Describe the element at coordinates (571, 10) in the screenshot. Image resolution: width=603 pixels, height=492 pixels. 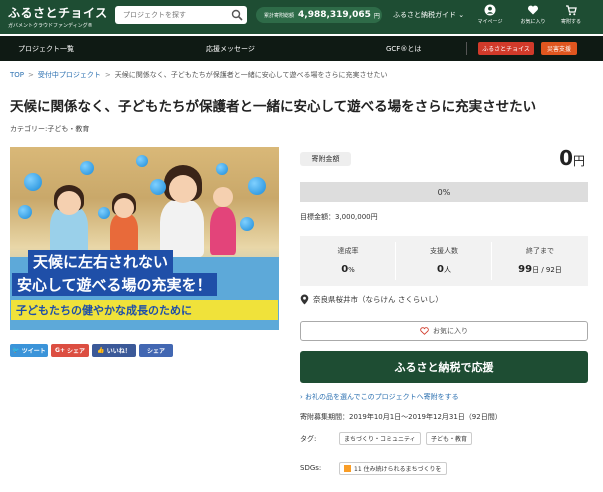
I see `cart-icon` at that location.